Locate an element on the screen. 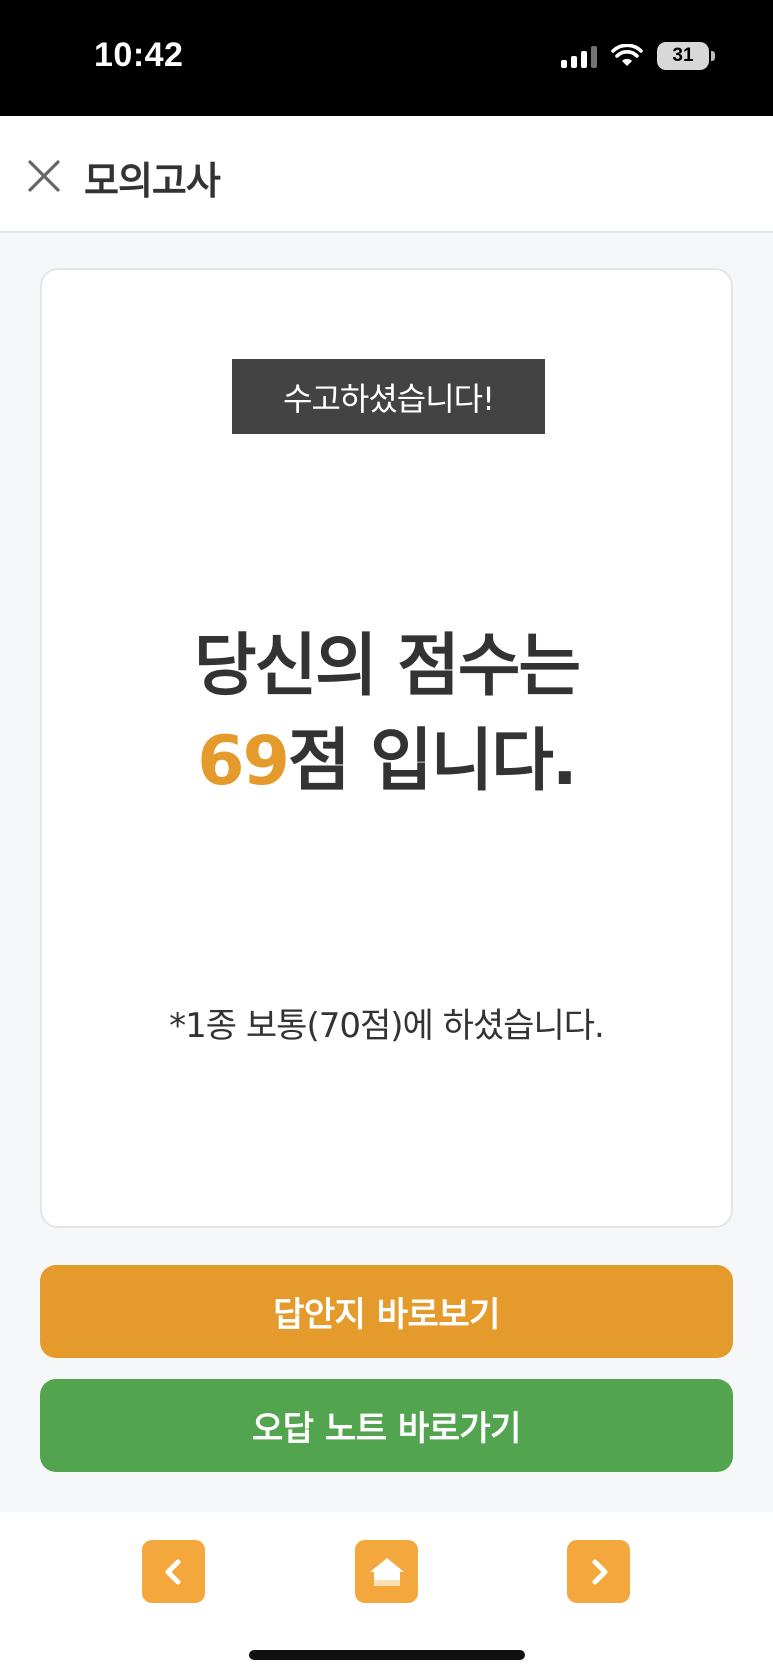 This screenshot has height=1676, width=773. battery-icon: 31 is located at coordinates (686, 56).